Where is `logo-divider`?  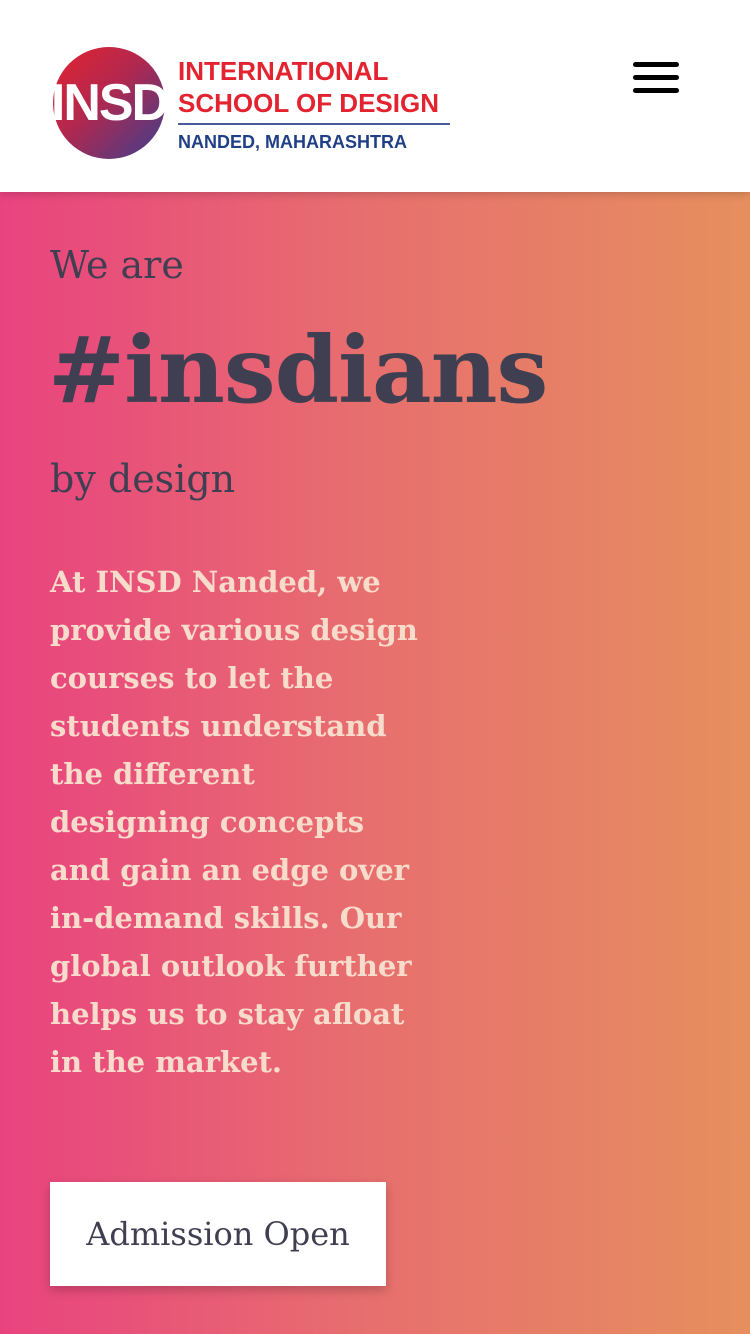
logo-divider is located at coordinates (314, 124).